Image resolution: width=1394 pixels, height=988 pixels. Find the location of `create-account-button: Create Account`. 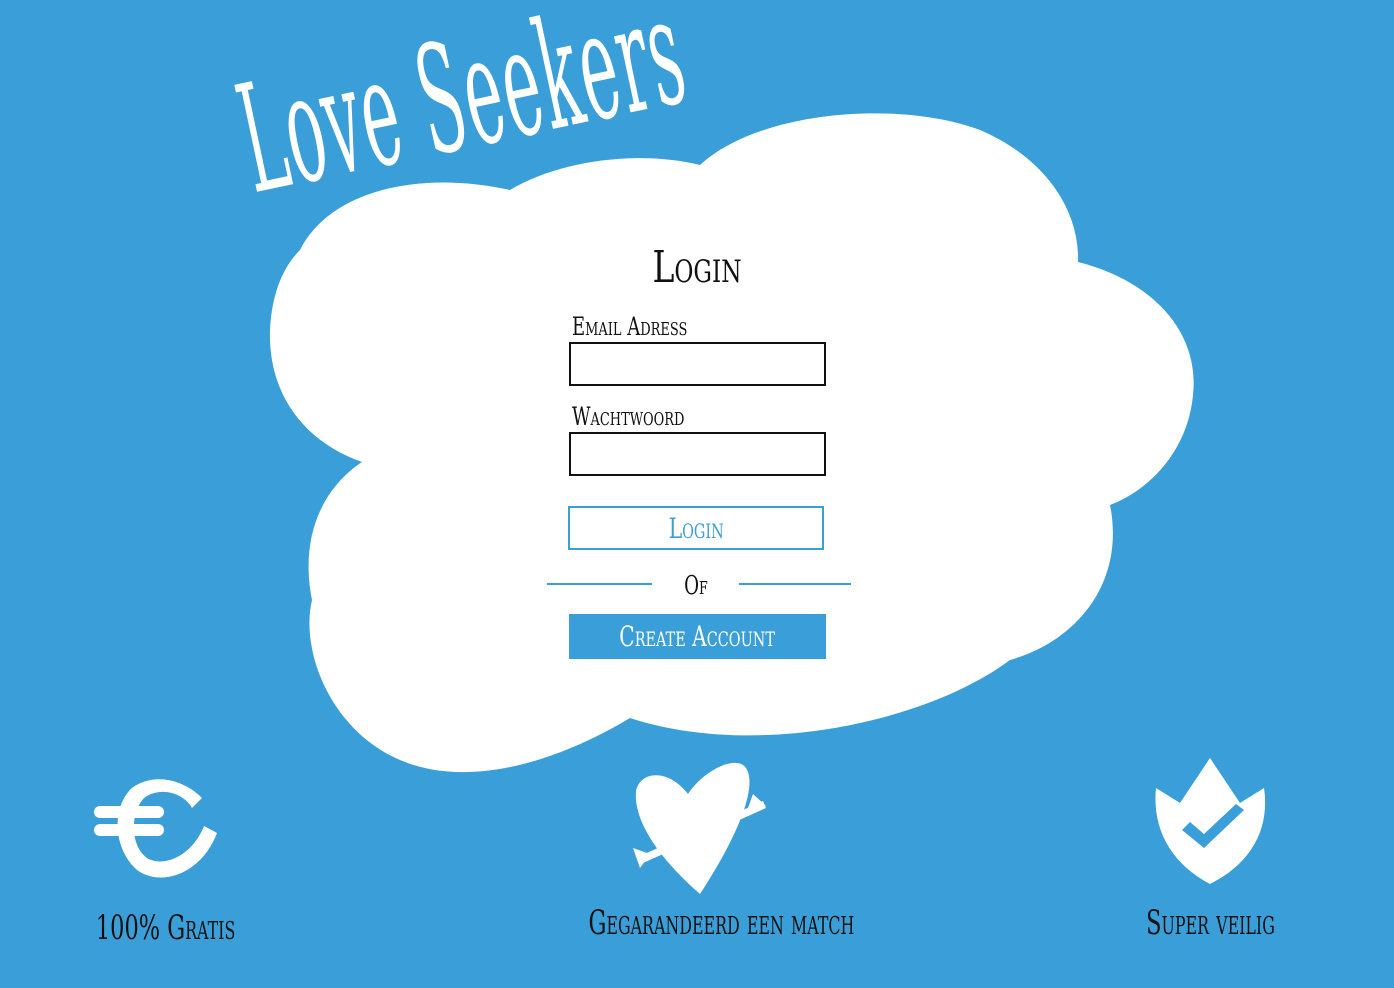

create-account-button: Create Account is located at coordinates (697, 636).